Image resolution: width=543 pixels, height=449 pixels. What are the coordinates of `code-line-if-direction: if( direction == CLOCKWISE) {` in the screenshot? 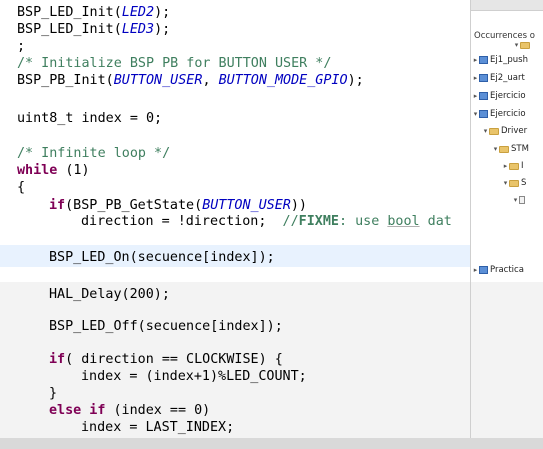 It's located at (166, 359).